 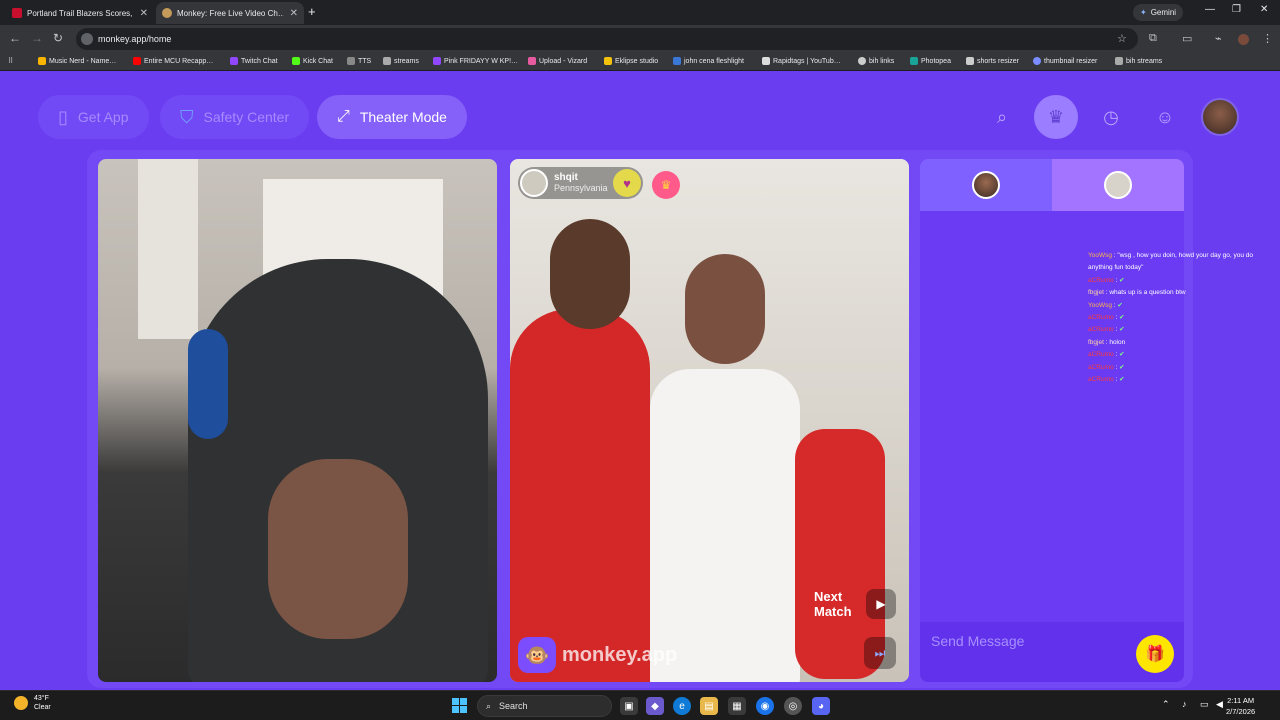 What do you see at coordinates (1052, 420) in the screenshot?
I see `chat-panel: Send Message 🎁` at bounding box center [1052, 420].